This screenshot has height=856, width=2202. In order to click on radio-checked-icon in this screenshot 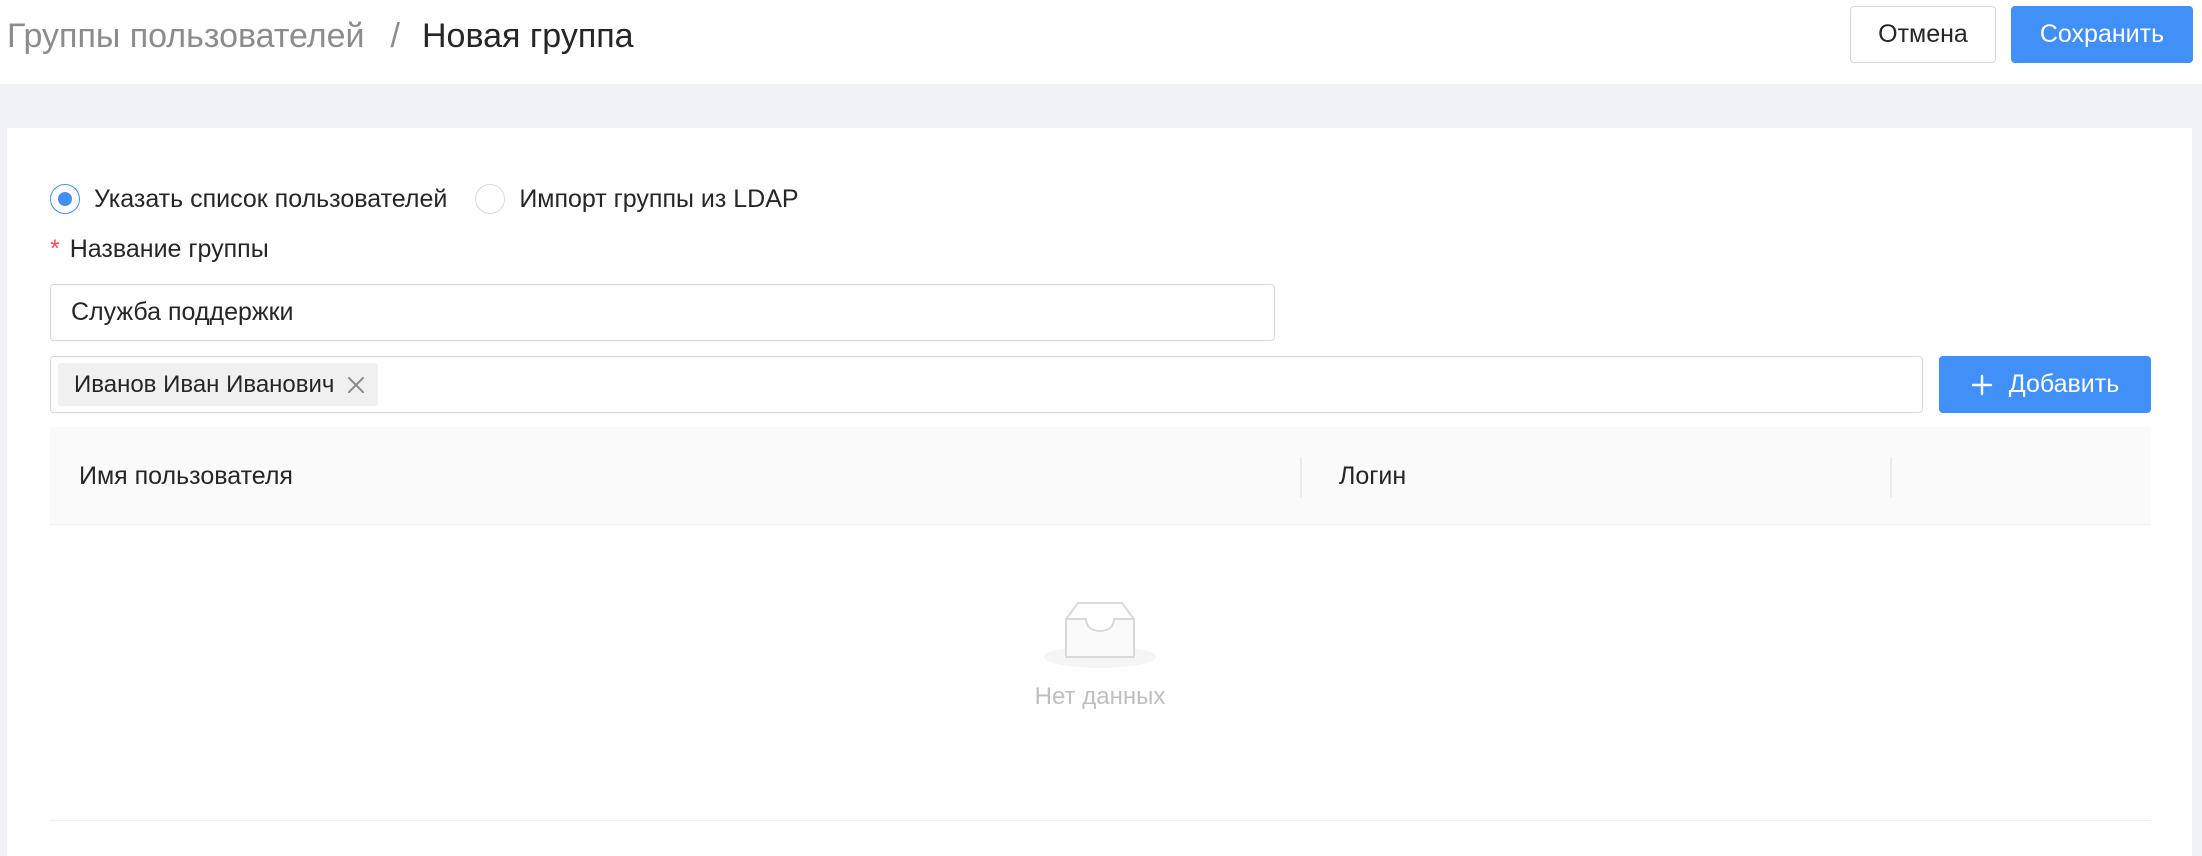, I will do `click(65, 199)`.